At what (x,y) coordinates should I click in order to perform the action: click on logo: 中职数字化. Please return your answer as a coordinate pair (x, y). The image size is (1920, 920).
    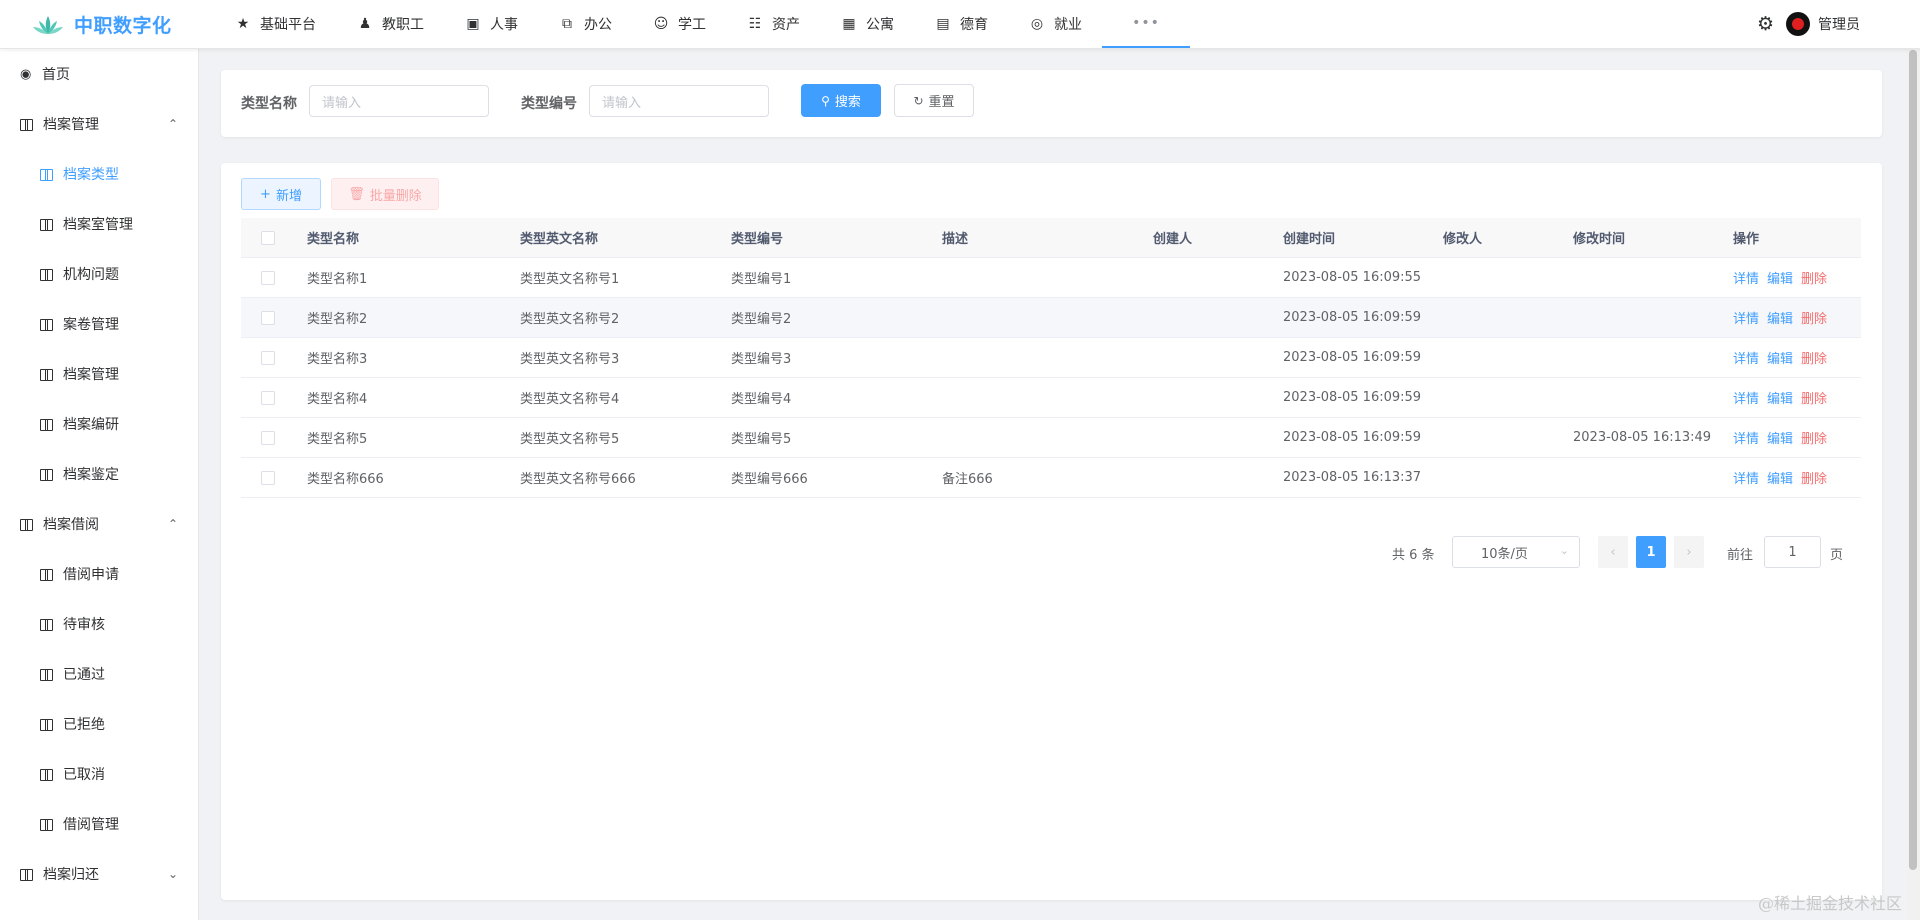
    Looking at the image, I should click on (102, 24).